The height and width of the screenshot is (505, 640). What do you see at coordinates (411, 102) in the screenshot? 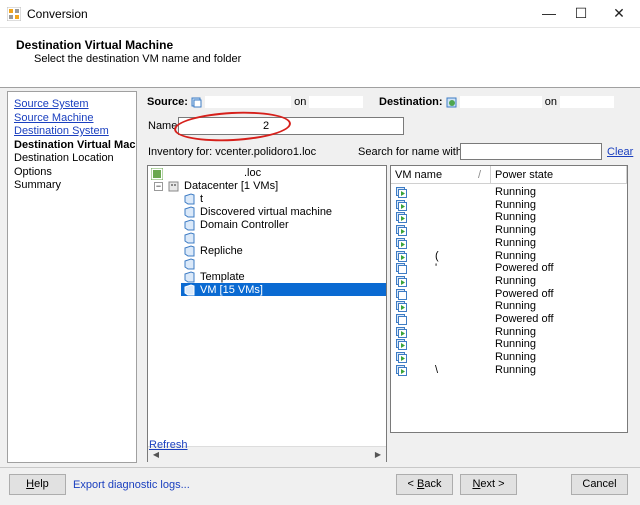
I see `destination-label: Destination:` at bounding box center [411, 102].